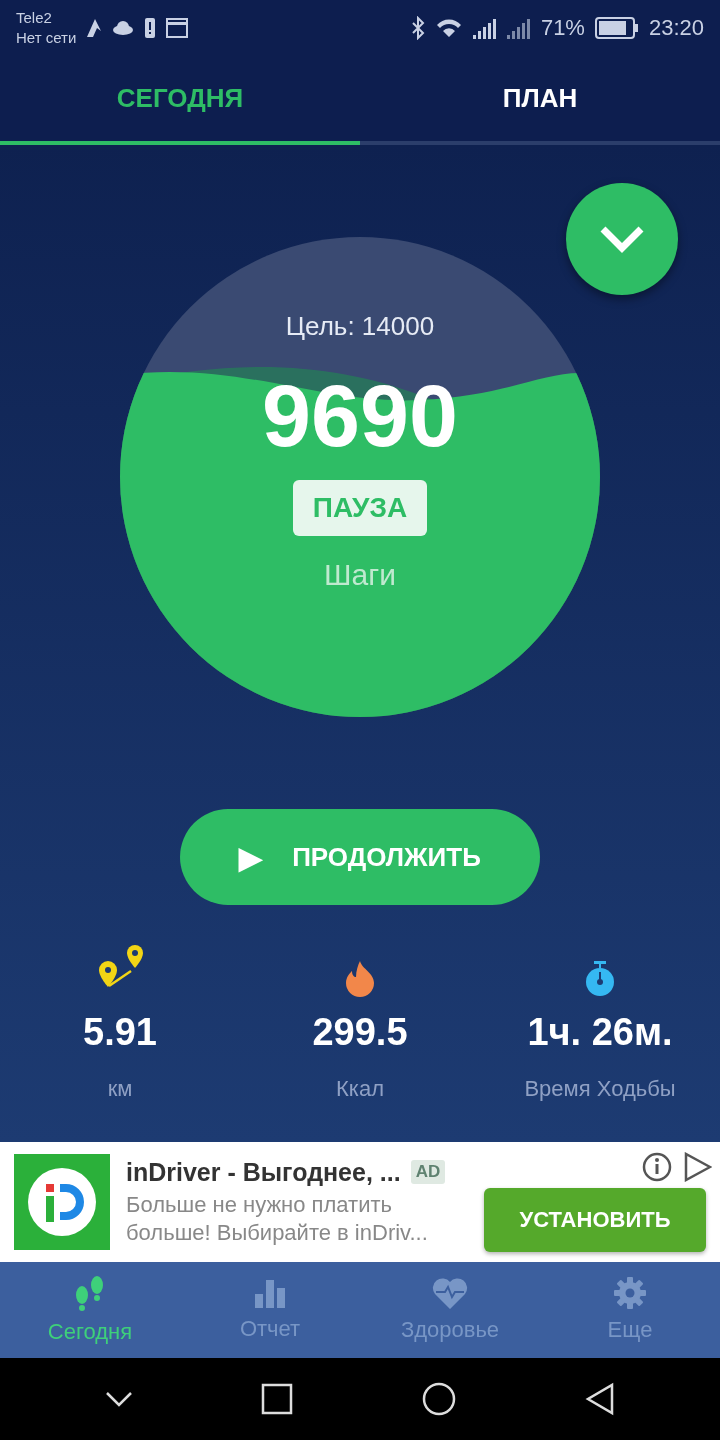 The image size is (720, 1440). I want to click on stat-value: 5.91, so click(120, 1032).